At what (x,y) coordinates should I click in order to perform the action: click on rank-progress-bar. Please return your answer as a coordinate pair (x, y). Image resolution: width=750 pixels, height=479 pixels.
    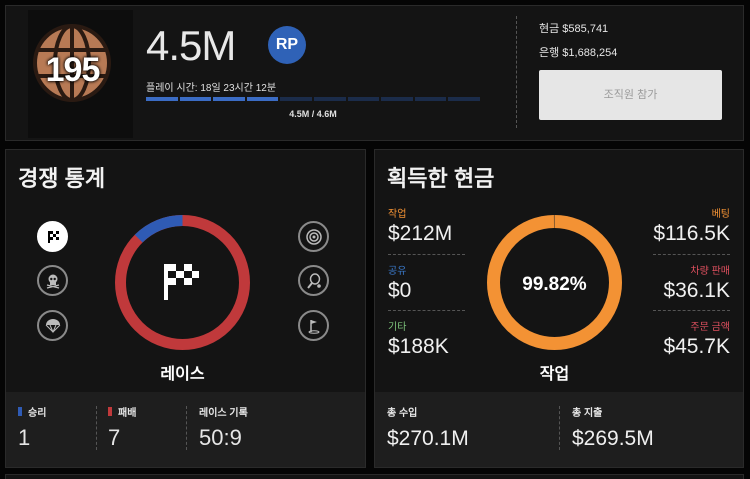
    Looking at the image, I should click on (313, 99).